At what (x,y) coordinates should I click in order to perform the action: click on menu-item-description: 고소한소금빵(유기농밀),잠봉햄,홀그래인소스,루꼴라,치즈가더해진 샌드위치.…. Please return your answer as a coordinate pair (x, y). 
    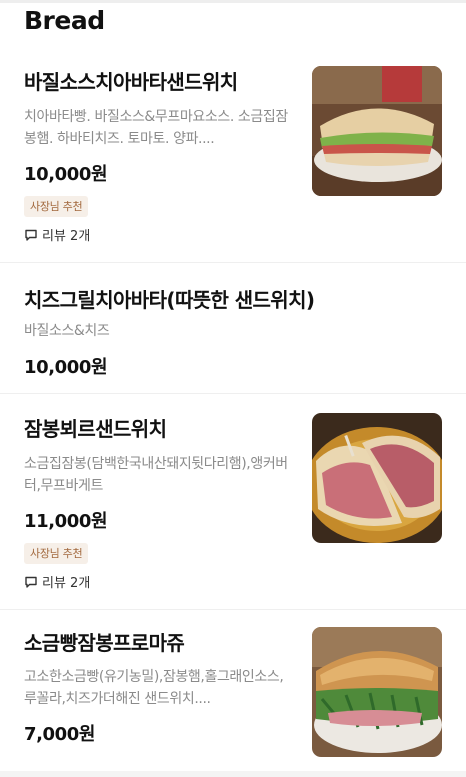
    Looking at the image, I should click on (154, 688).